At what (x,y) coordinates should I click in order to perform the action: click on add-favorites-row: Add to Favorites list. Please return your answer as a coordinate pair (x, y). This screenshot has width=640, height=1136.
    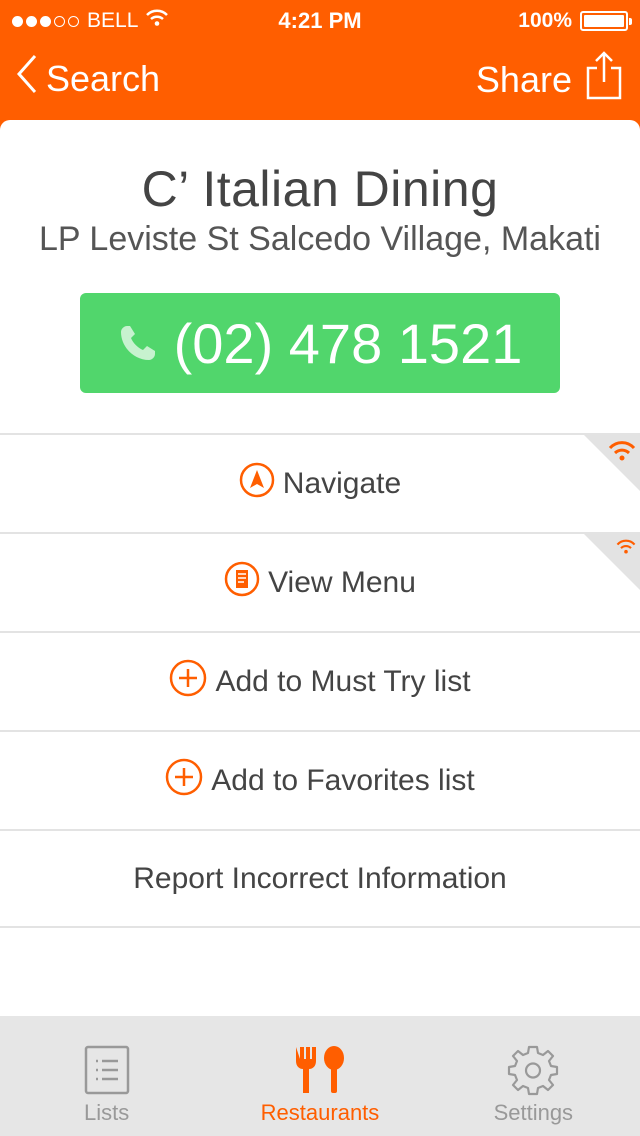
    Looking at the image, I should click on (320, 779).